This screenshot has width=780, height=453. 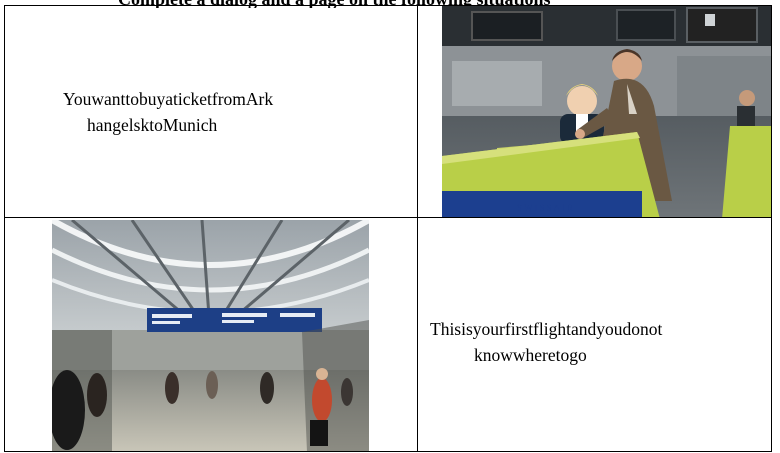 I want to click on caption-line: Thisisyourfirstflightandyoudonot, so click(x=546, y=329).